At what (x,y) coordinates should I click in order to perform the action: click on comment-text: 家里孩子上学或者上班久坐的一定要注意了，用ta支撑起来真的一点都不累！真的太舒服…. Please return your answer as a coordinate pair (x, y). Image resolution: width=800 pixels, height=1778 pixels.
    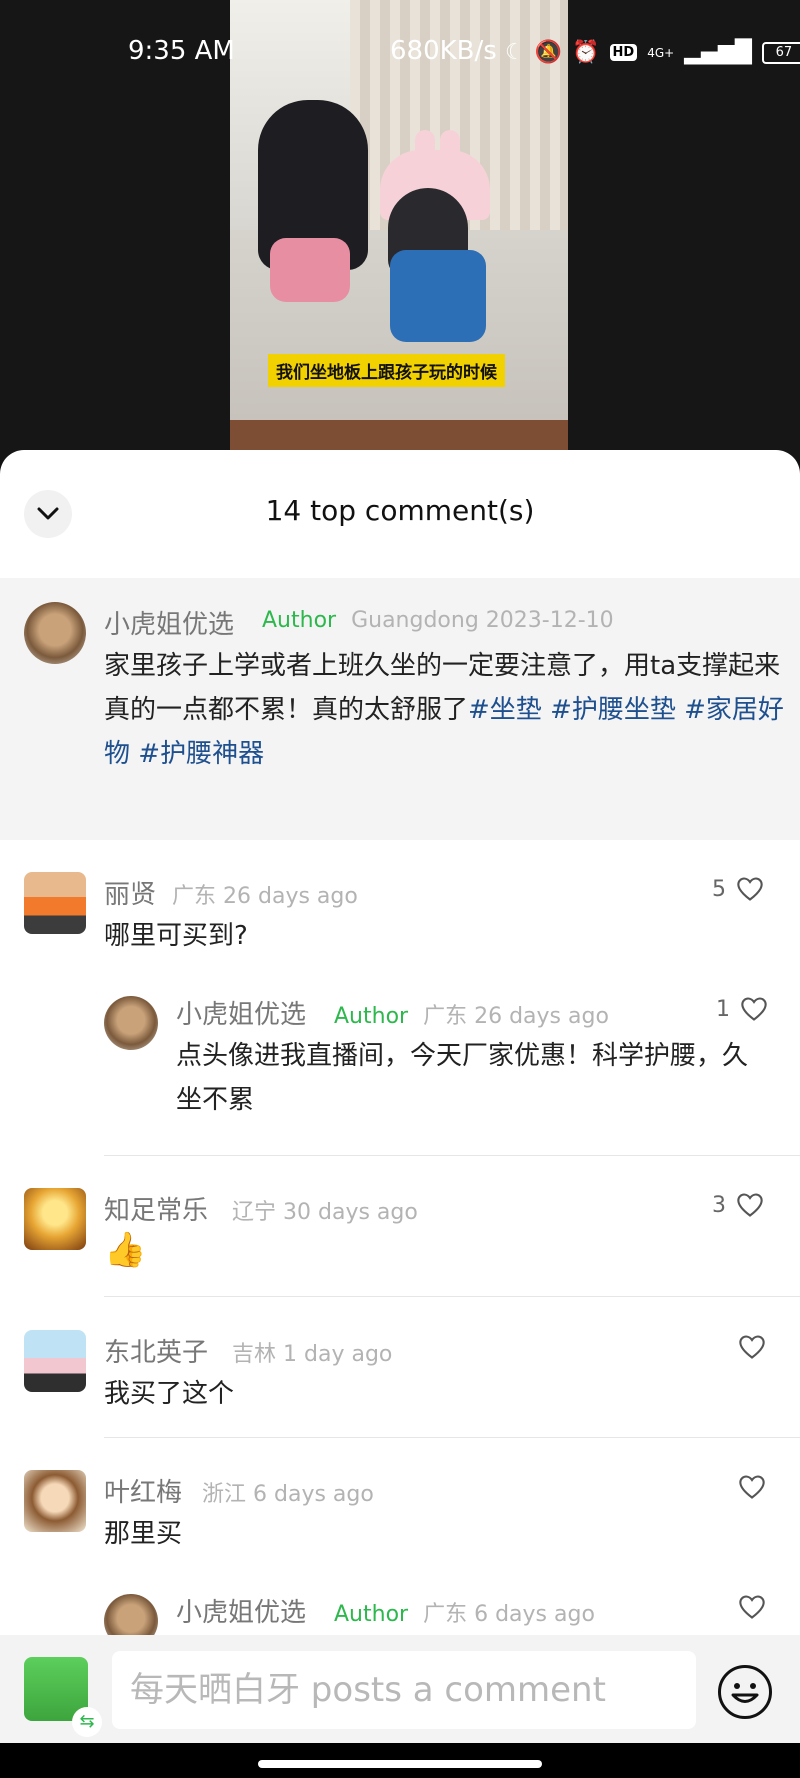
    Looking at the image, I should click on (444, 710).